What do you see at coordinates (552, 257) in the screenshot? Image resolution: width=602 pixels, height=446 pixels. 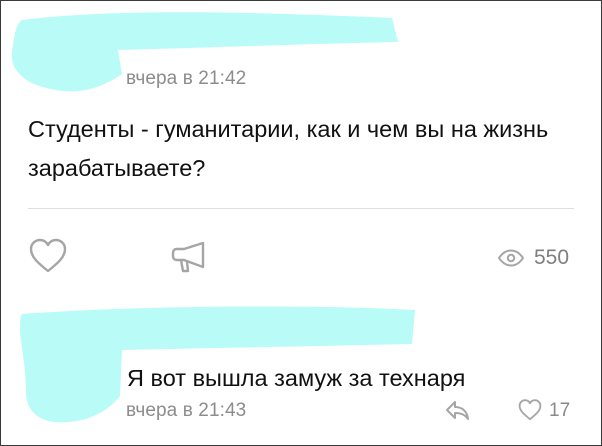 I see `views-count: 550` at bounding box center [552, 257].